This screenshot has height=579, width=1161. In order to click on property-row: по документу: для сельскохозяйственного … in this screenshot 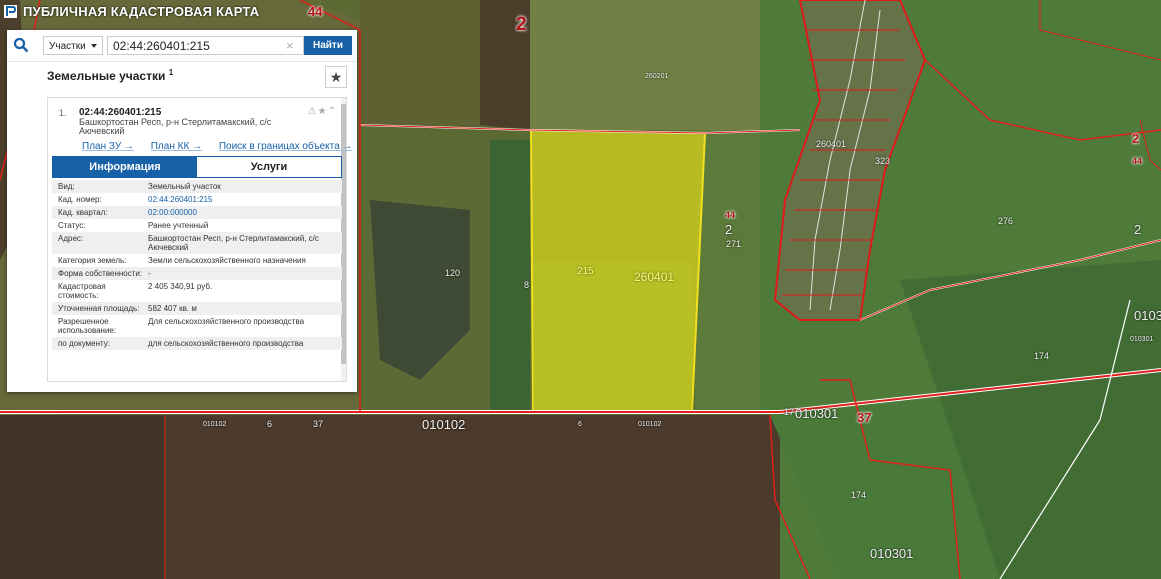, I will do `click(197, 343)`.